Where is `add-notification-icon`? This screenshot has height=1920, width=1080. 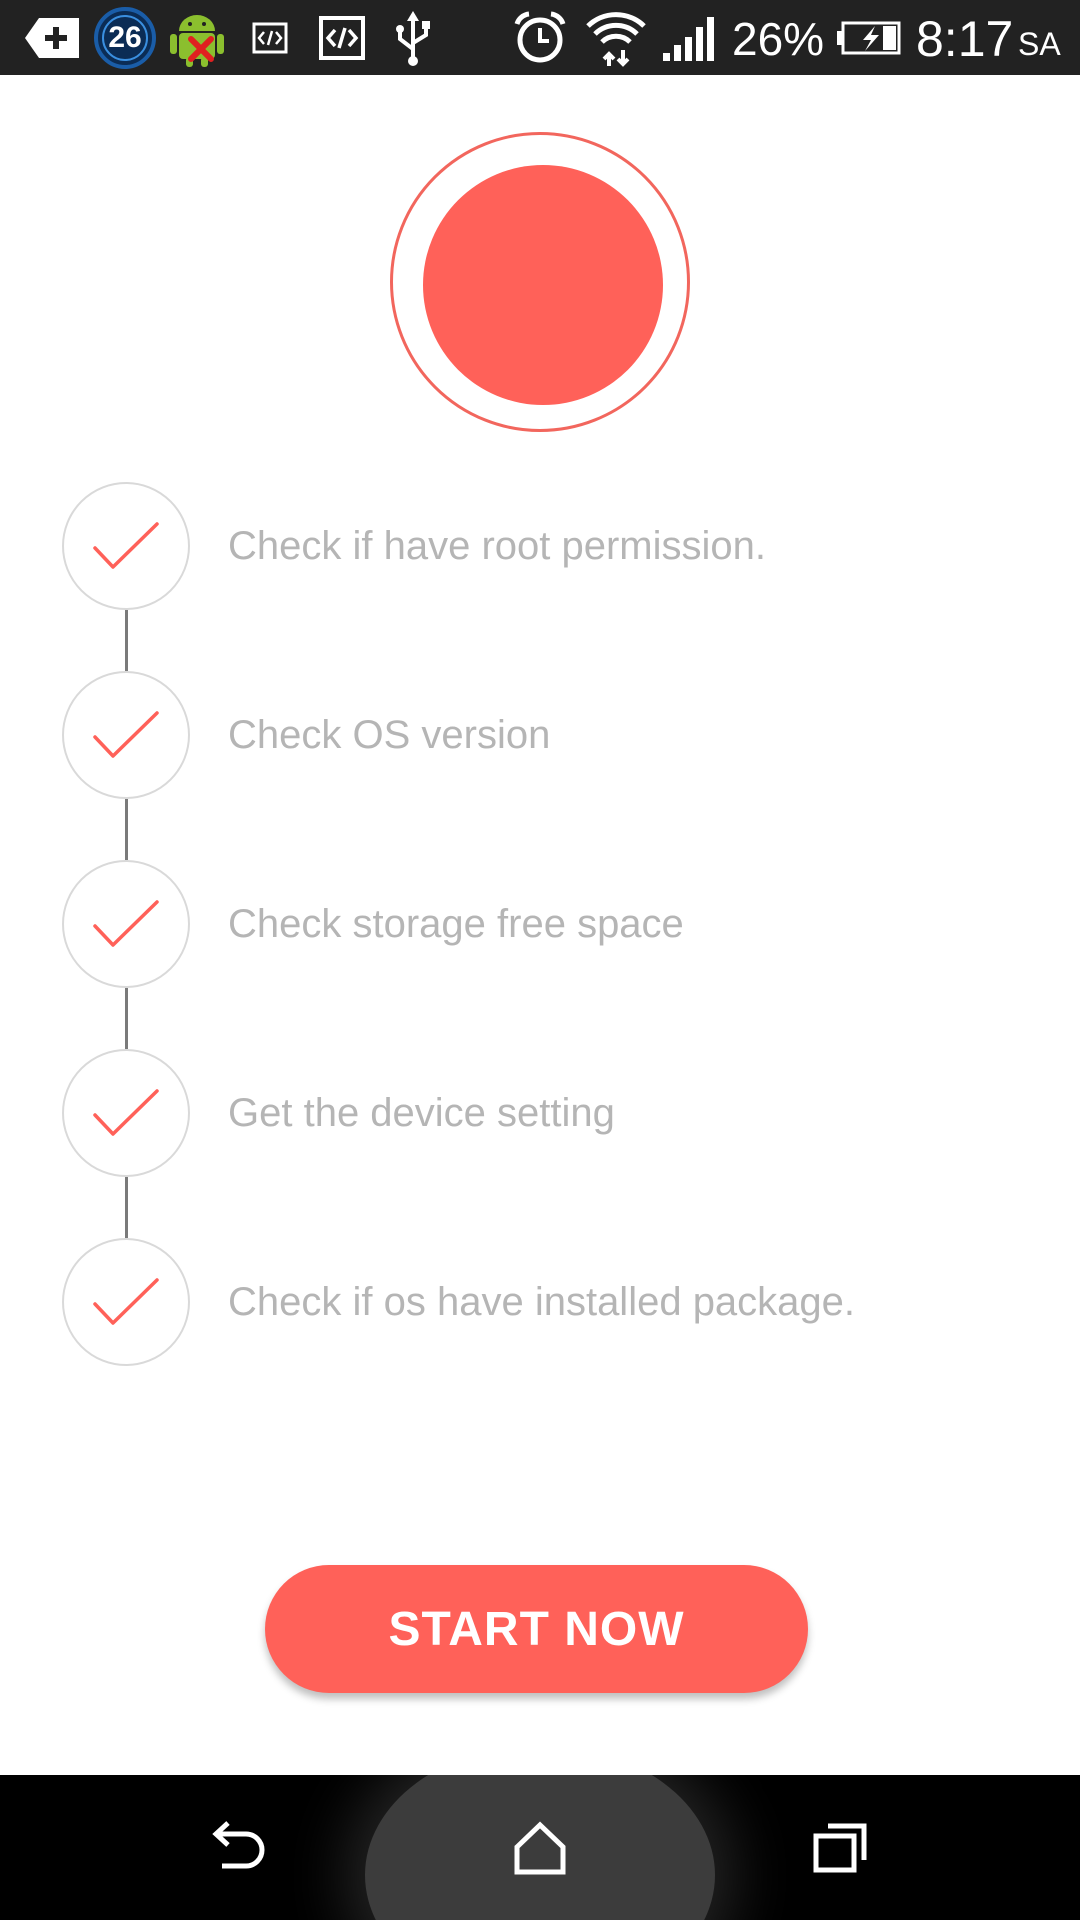 add-notification-icon is located at coordinates (52, 37).